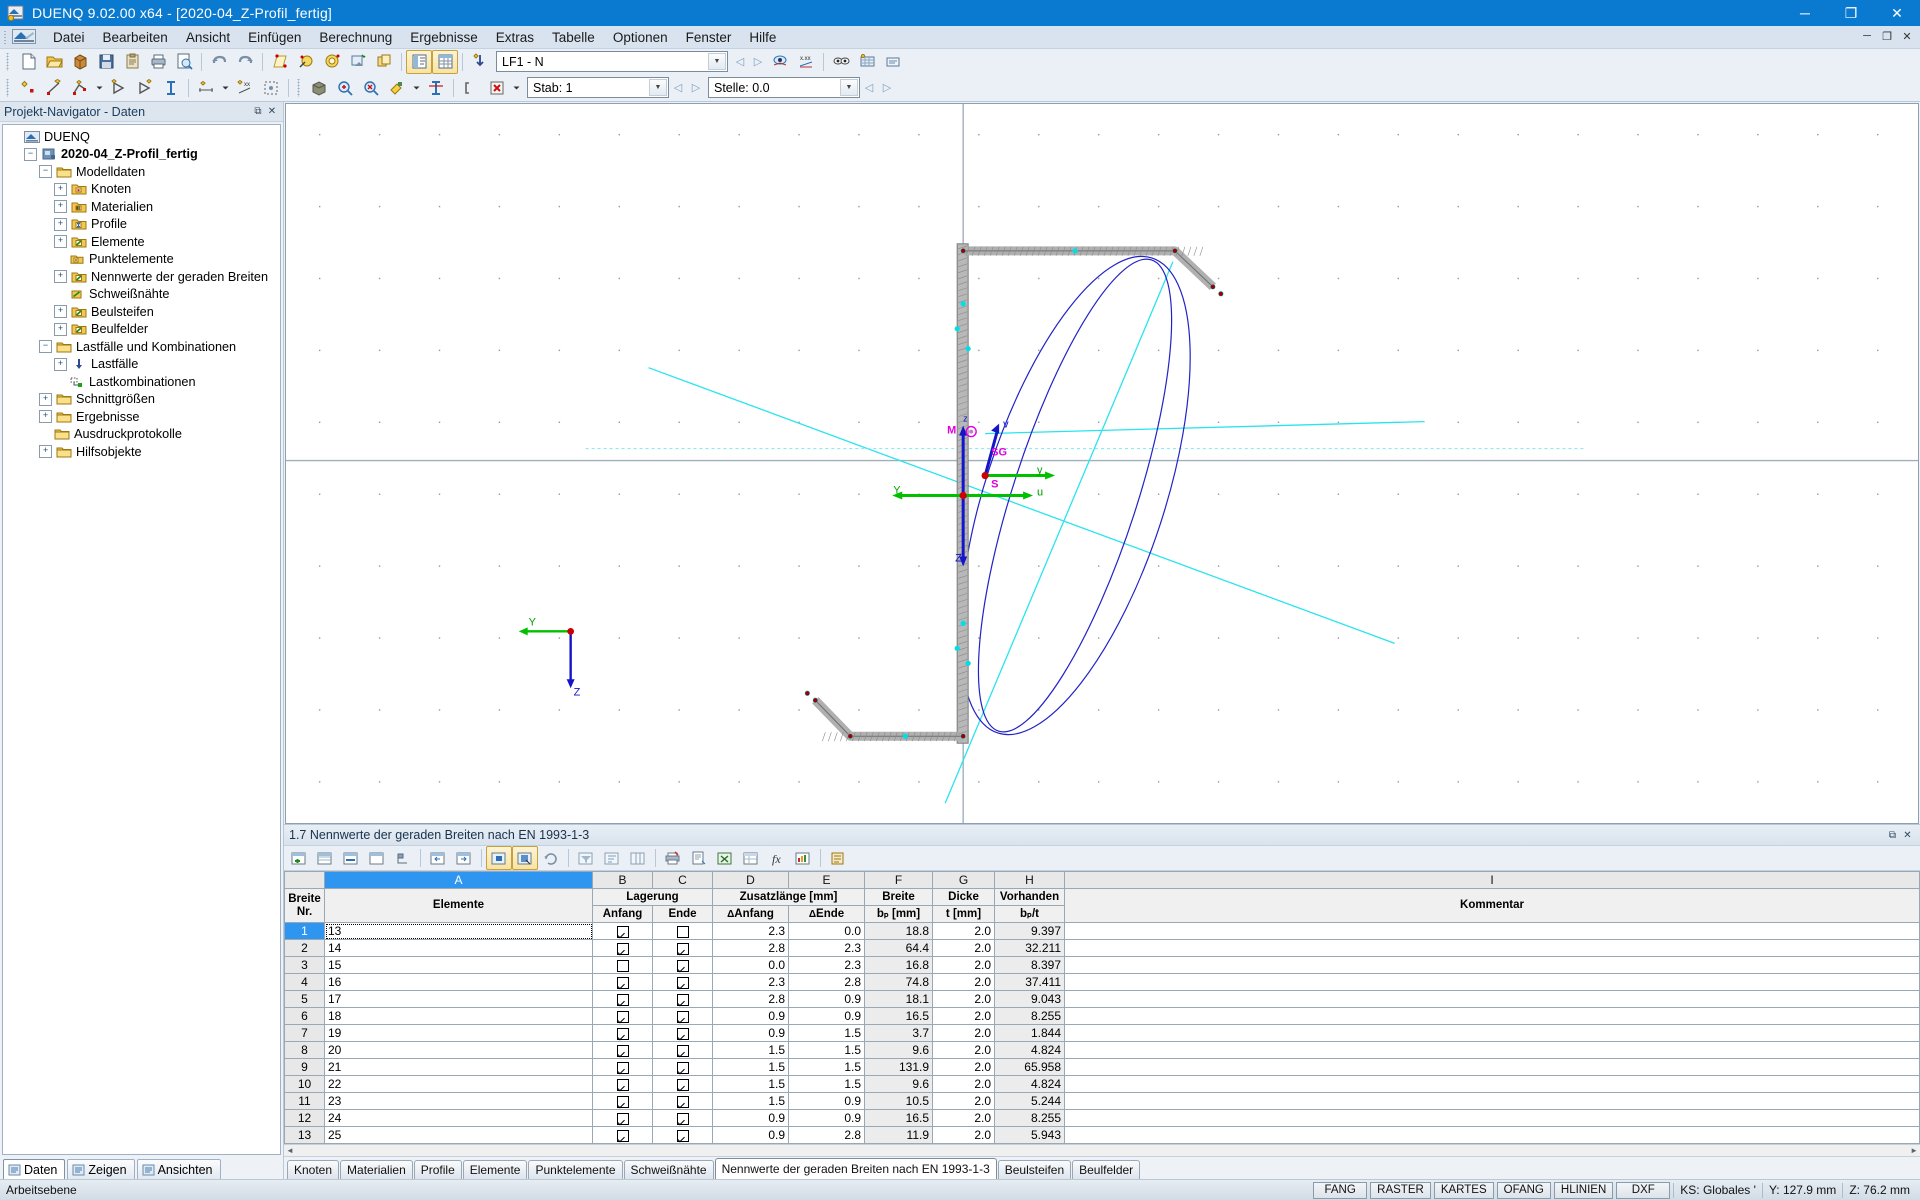 This screenshot has width=1920, height=1200. I want to click on zoom-out-icon, so click(371, 88).